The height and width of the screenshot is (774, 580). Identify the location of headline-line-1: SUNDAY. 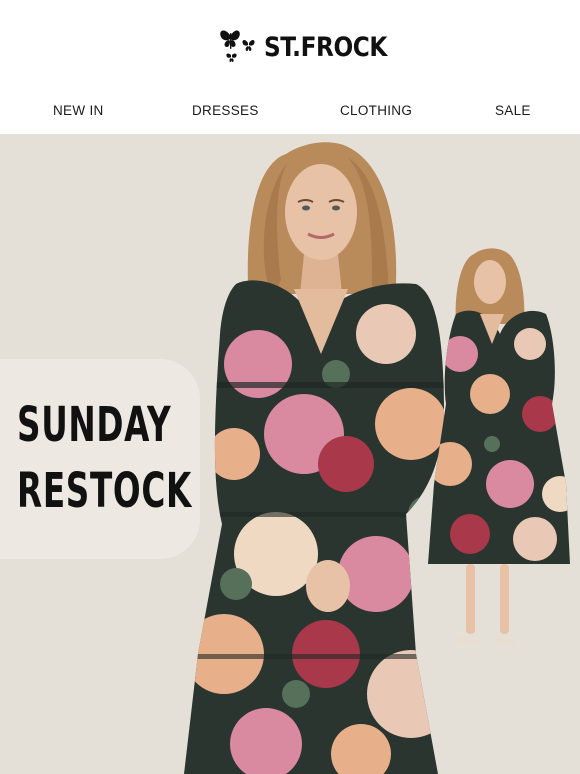
(94, 425).